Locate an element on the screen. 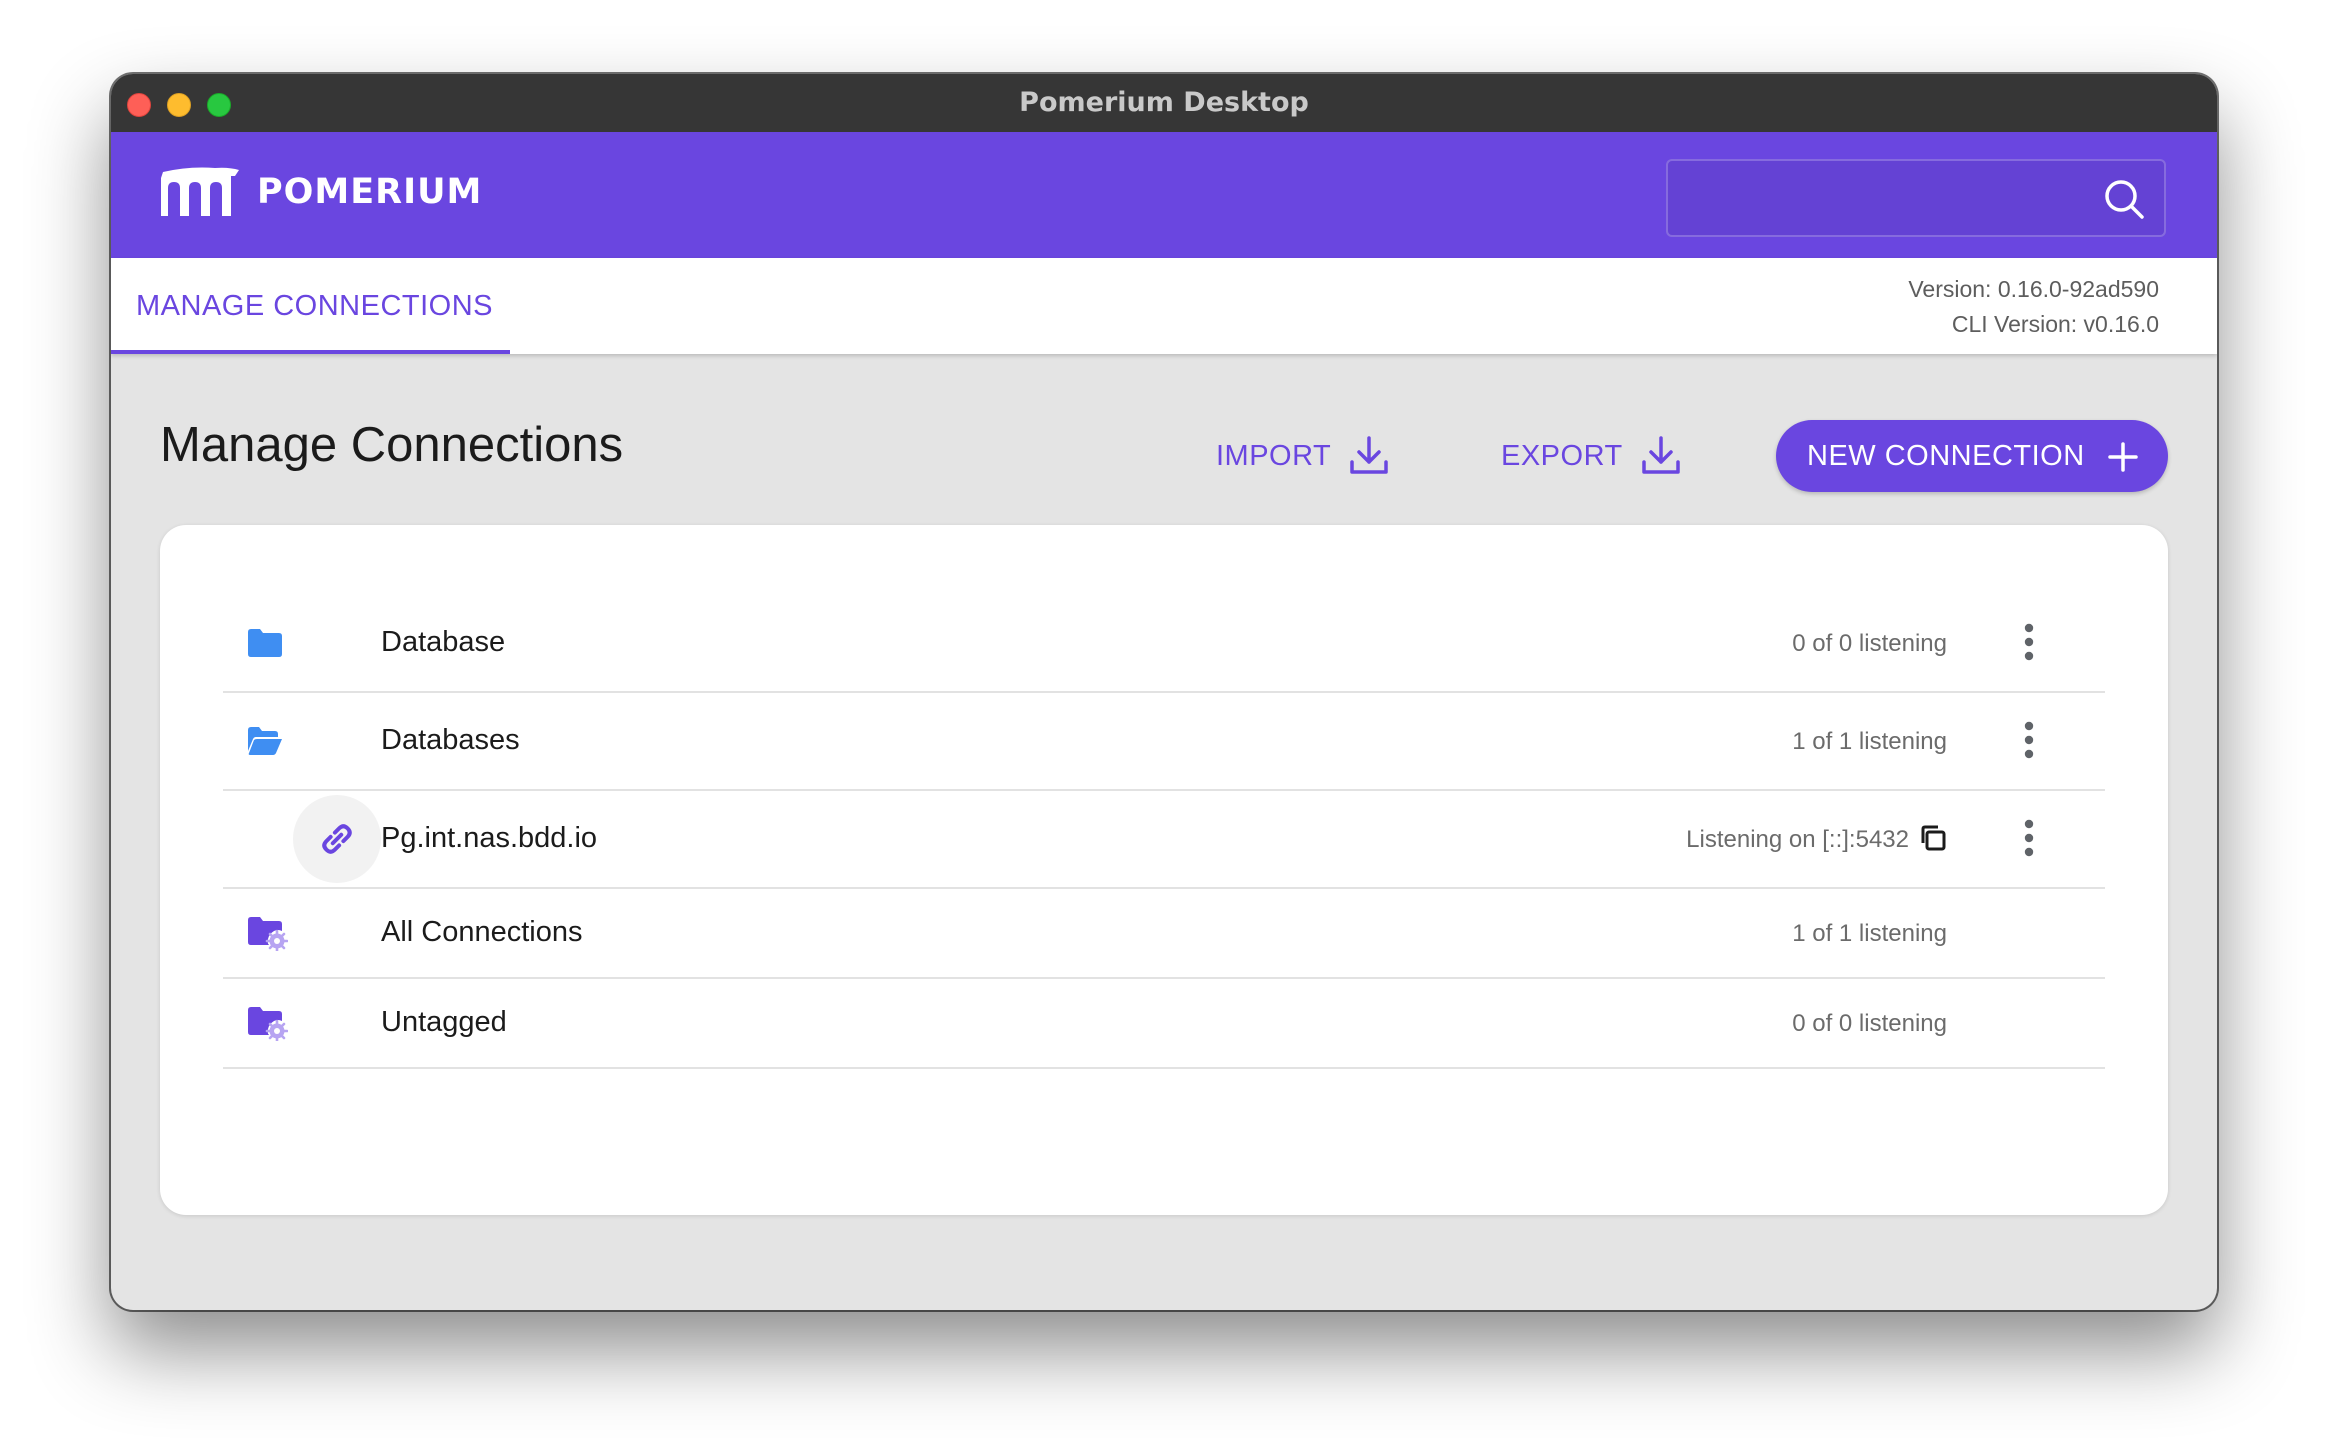  tab-label: MANAGE CONNECTIONS is located at coordinates (315, 306).